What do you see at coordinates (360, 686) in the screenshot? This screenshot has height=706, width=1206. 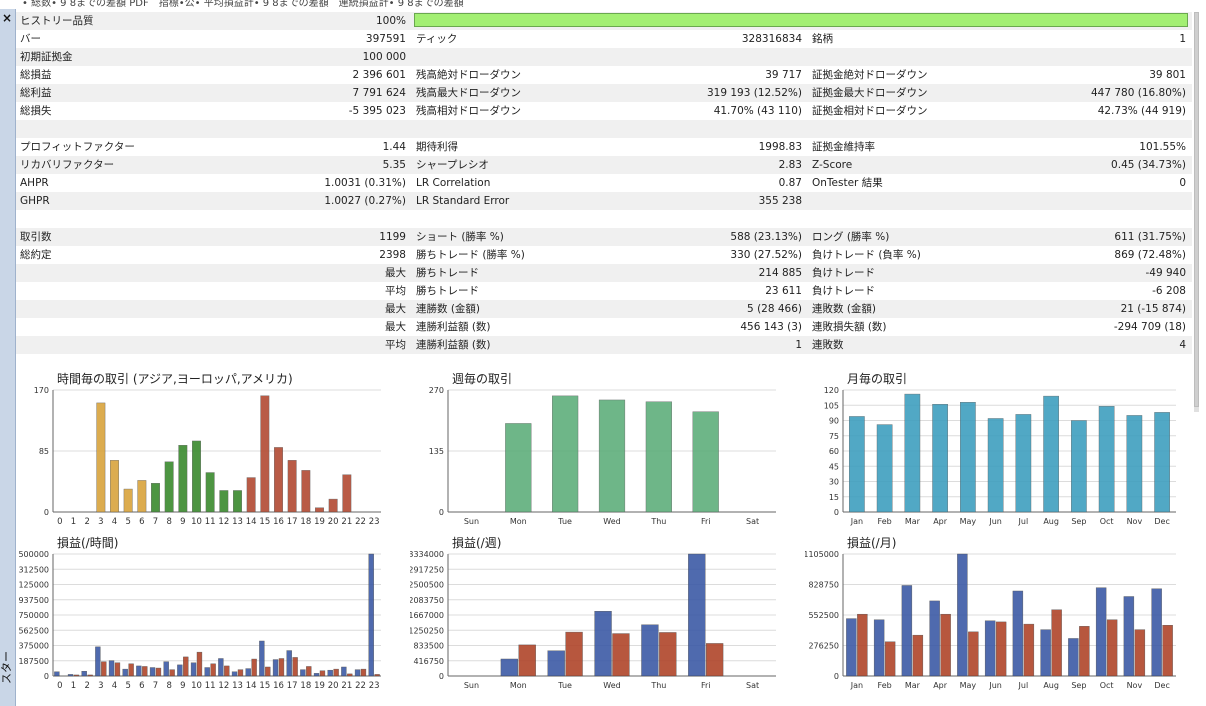 I see `x-tick-label: 22` at bounding box center [360, 686].